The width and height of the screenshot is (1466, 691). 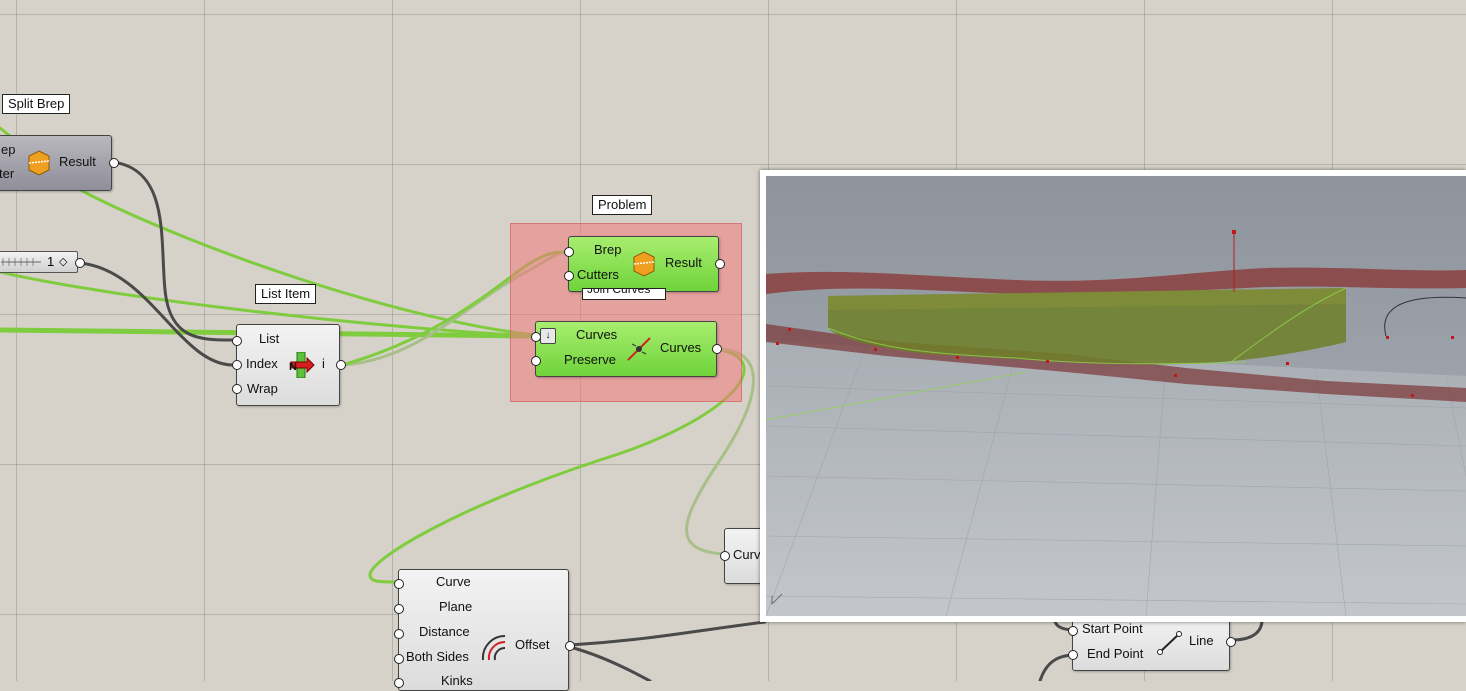 What do you see at coordinates (536, 361) in the screenshot?
I see `input-port-preserve` at bounding box center [536, 361].